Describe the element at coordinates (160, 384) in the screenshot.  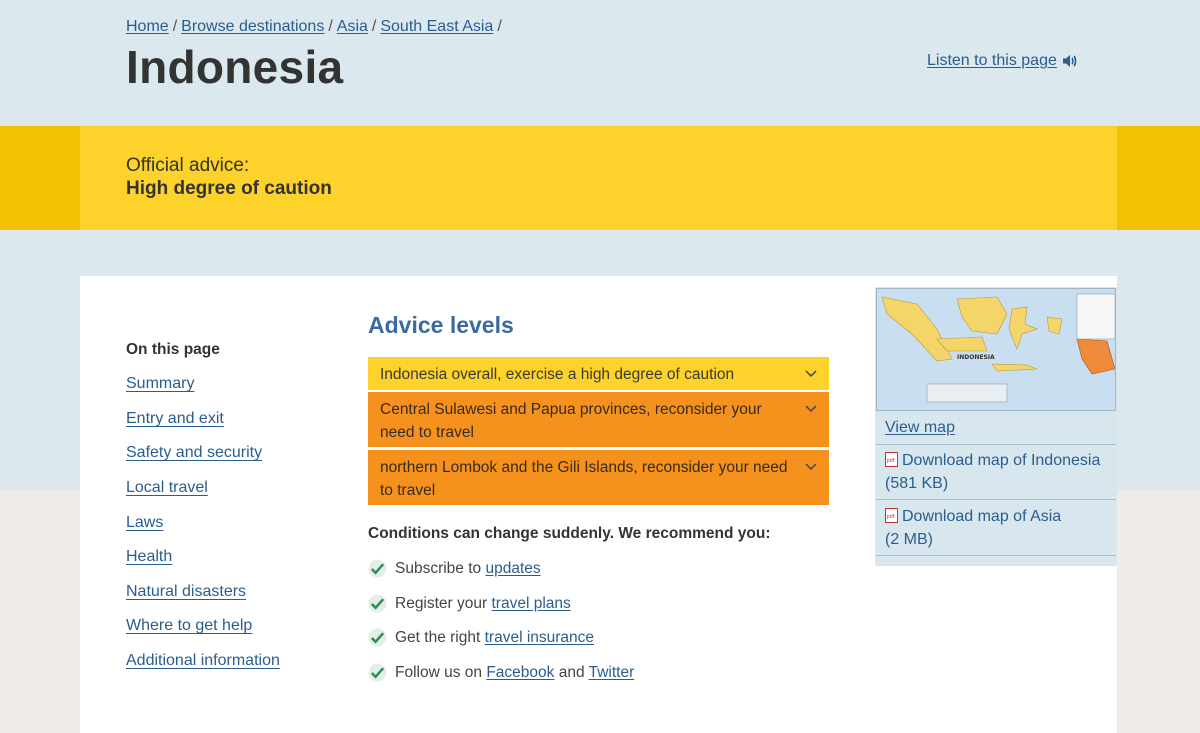
I see `toc-item-summary: Summary` at that location.